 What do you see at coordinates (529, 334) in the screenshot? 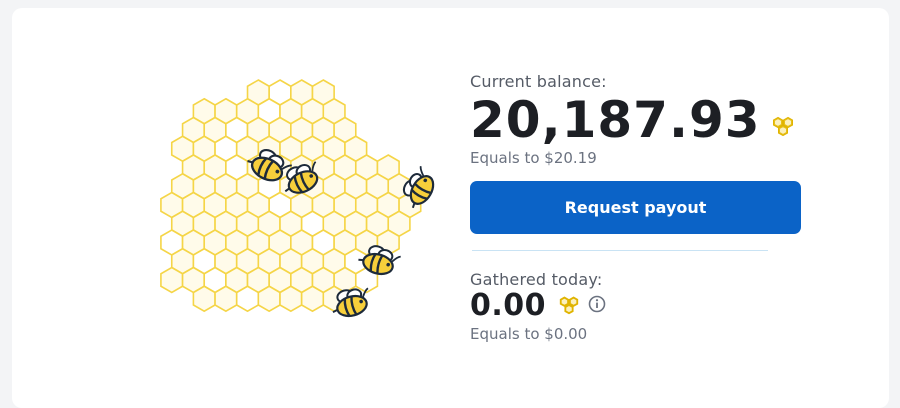
I see `gathered-today-usd: Equals to $0.00` at bounding box center [529, 334].